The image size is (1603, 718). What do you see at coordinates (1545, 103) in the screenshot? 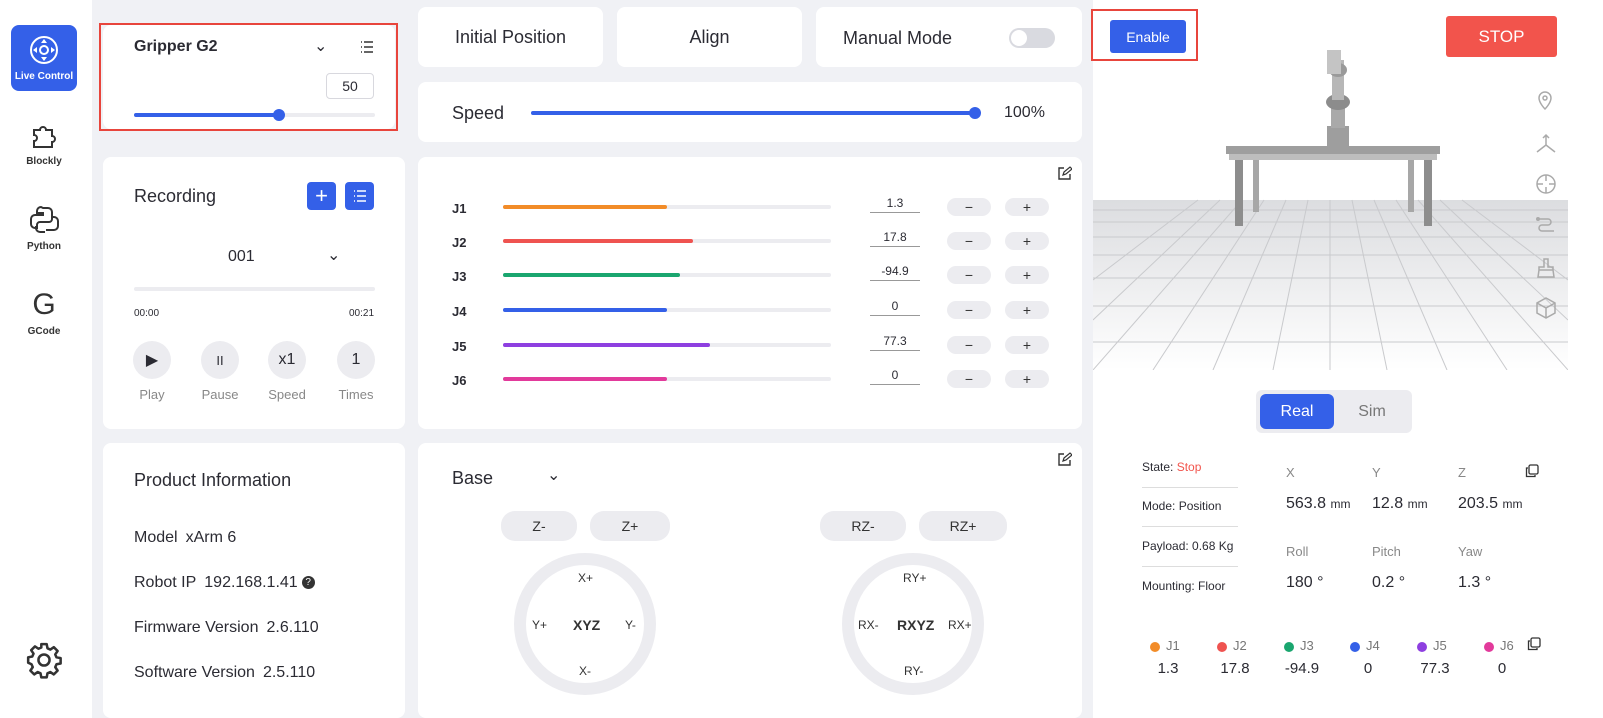
I see `location-icon` at bounding box center [1545, 103].